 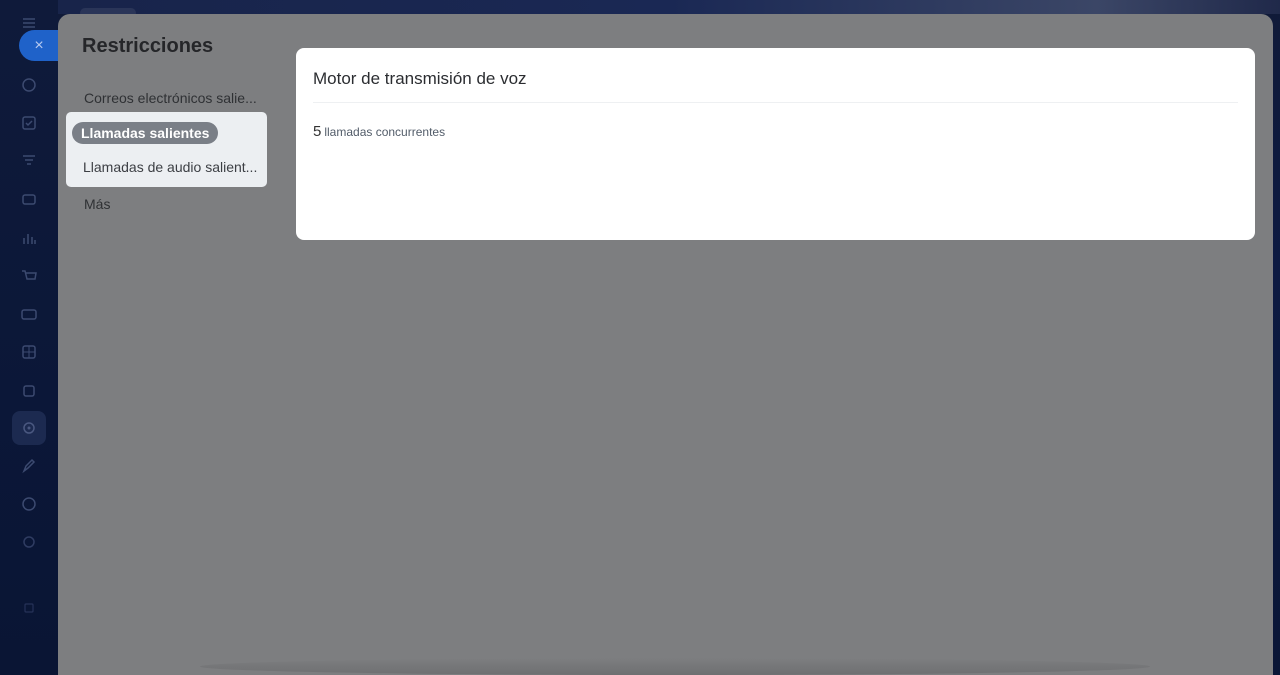 What do you see at coordinates (29, 314) in the screenshot?
I see `payment-icon` at bounding box center [29, 314].